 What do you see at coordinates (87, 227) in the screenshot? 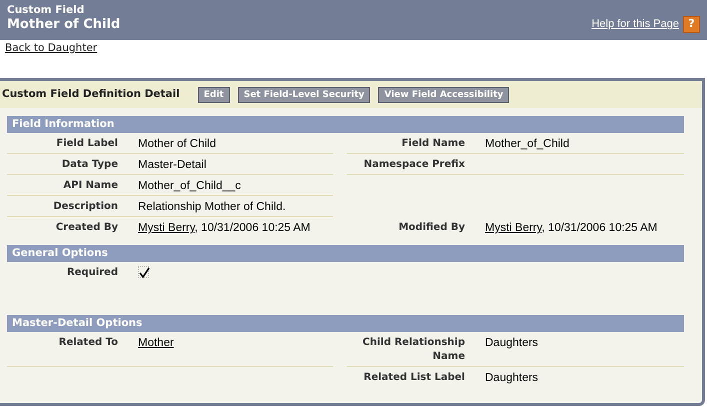
I see `field-label: Created By` at bounding box center [87, 227].